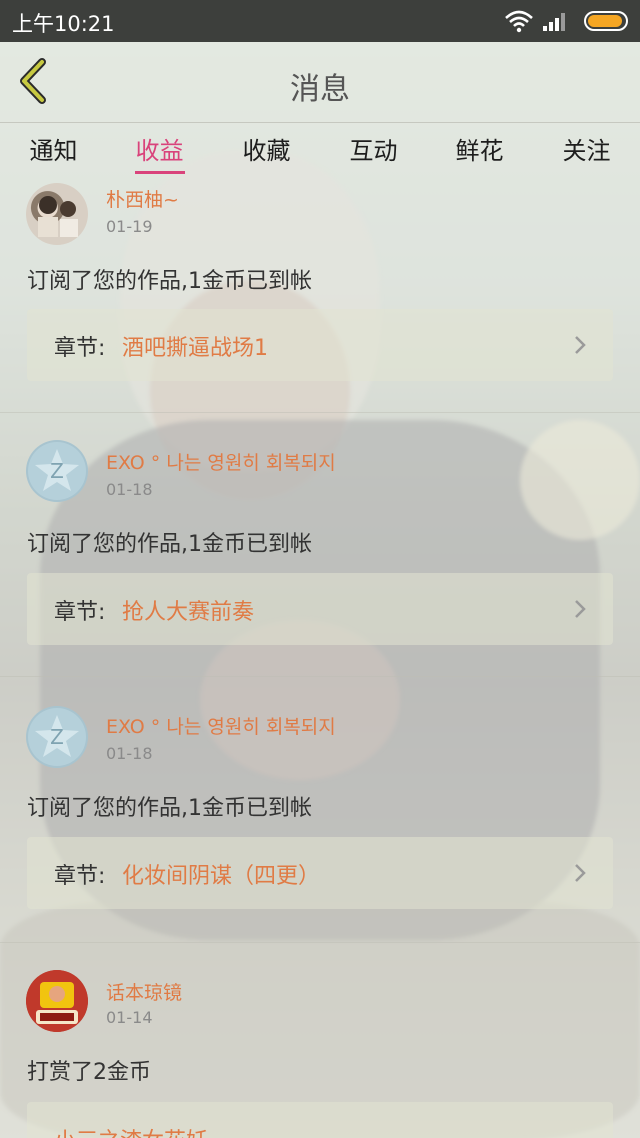 This screenshot has width=640, height=1138. I want to click on tab-label: 收益, so click(159, 151).